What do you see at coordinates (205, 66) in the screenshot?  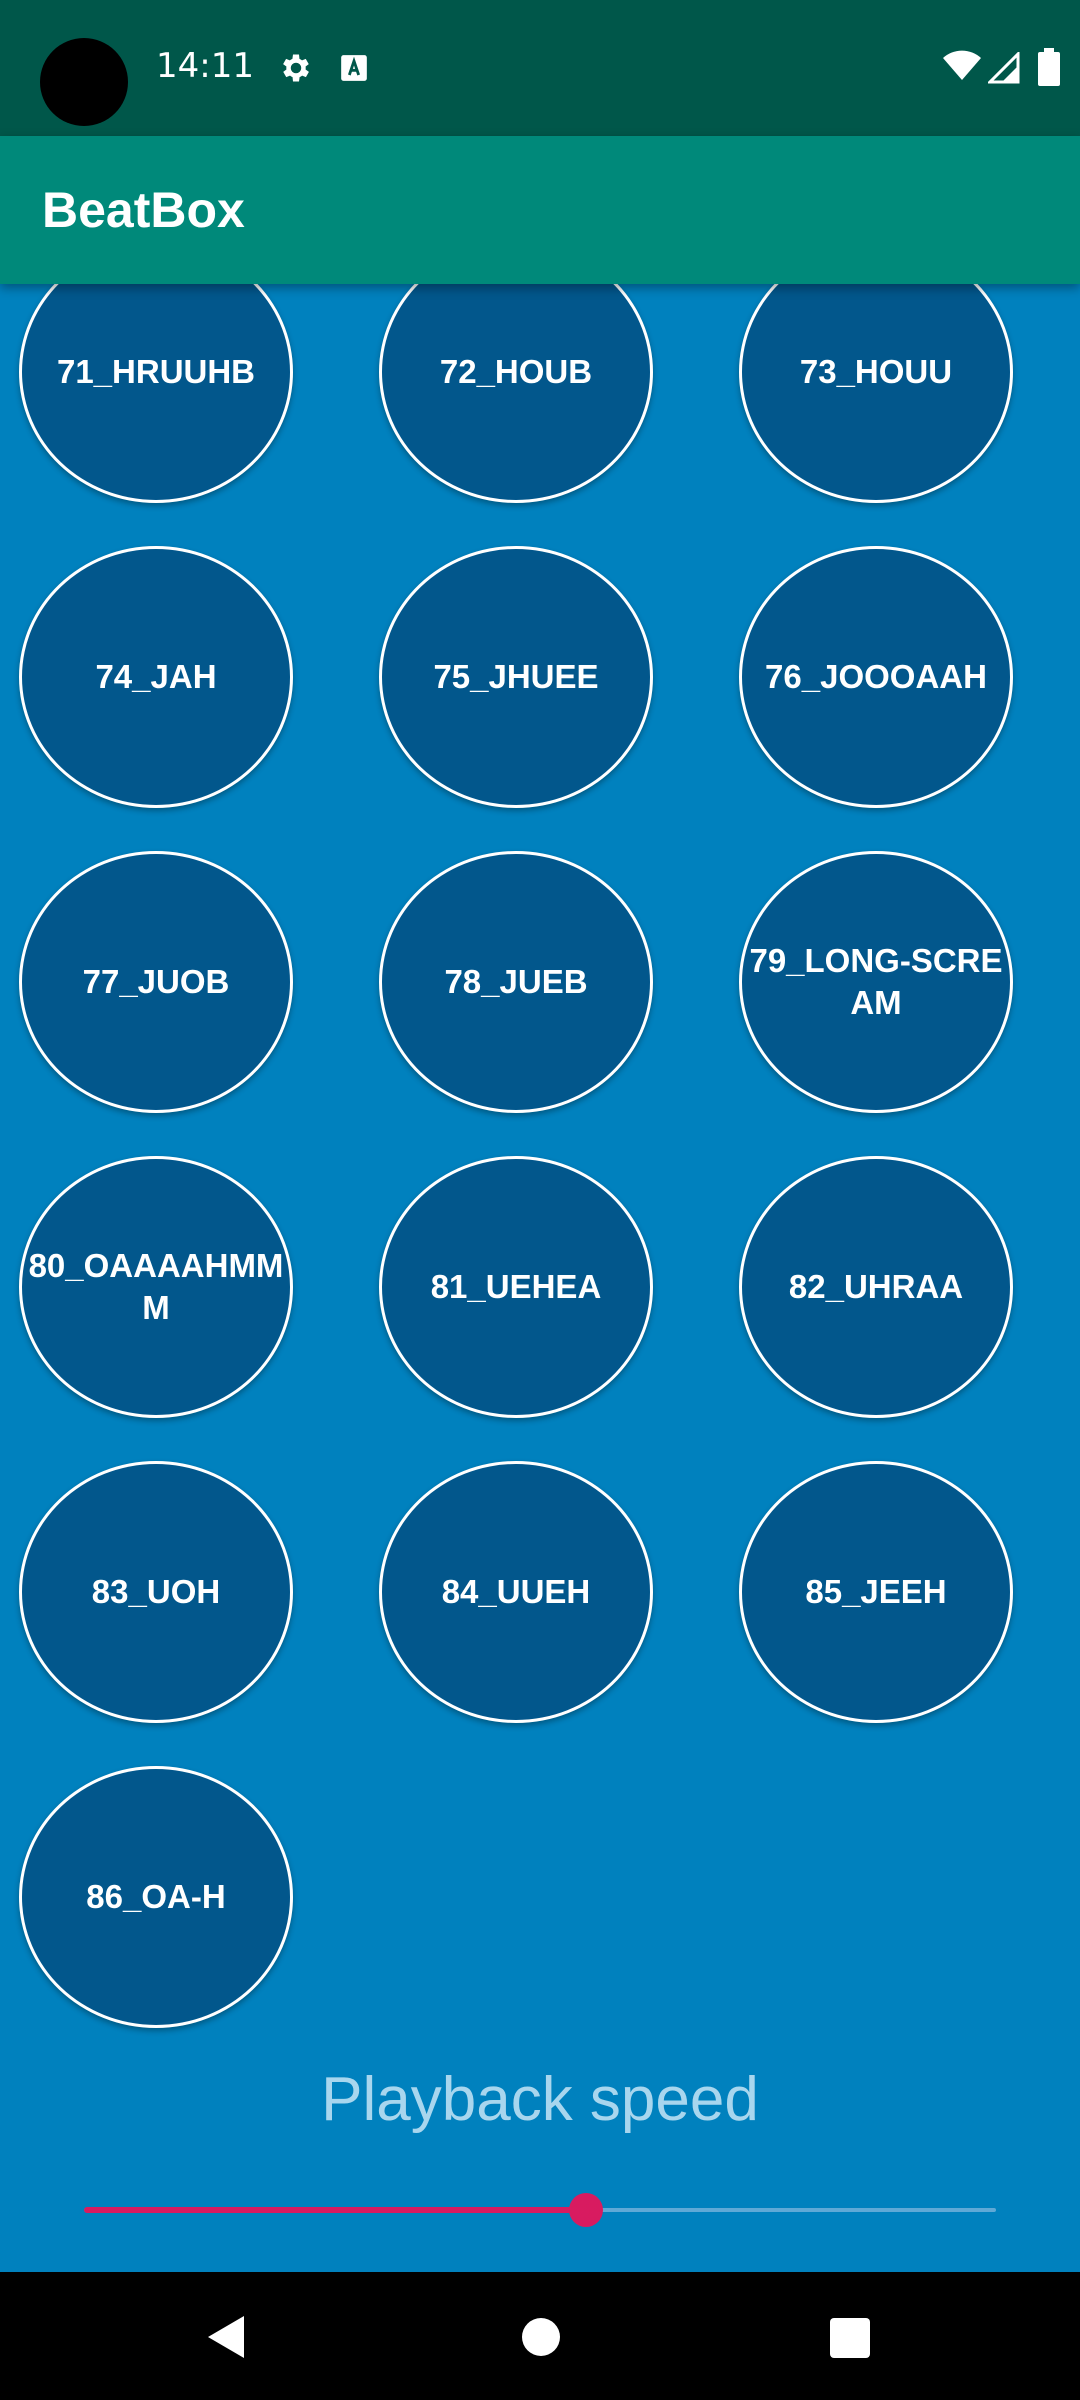 I see `status-time: 14:11` at bounding box center [205, 66].